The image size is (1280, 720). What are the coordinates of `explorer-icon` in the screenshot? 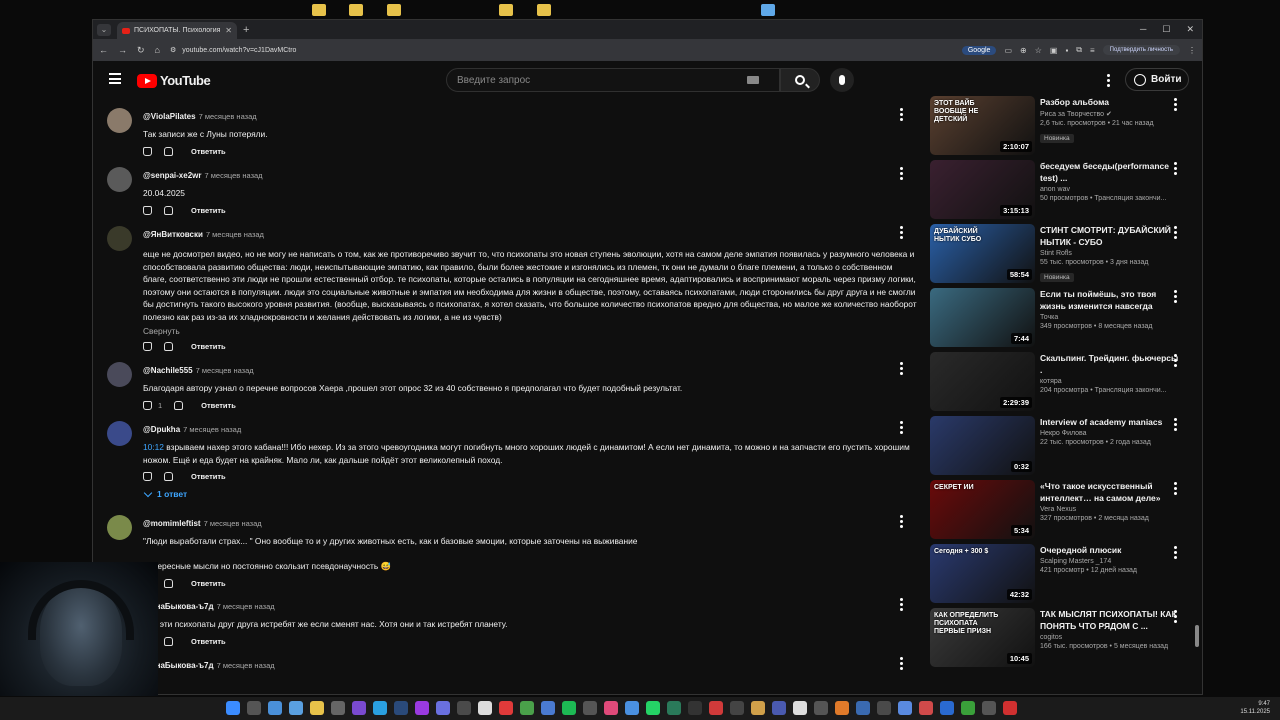 It's located at (317, 708).